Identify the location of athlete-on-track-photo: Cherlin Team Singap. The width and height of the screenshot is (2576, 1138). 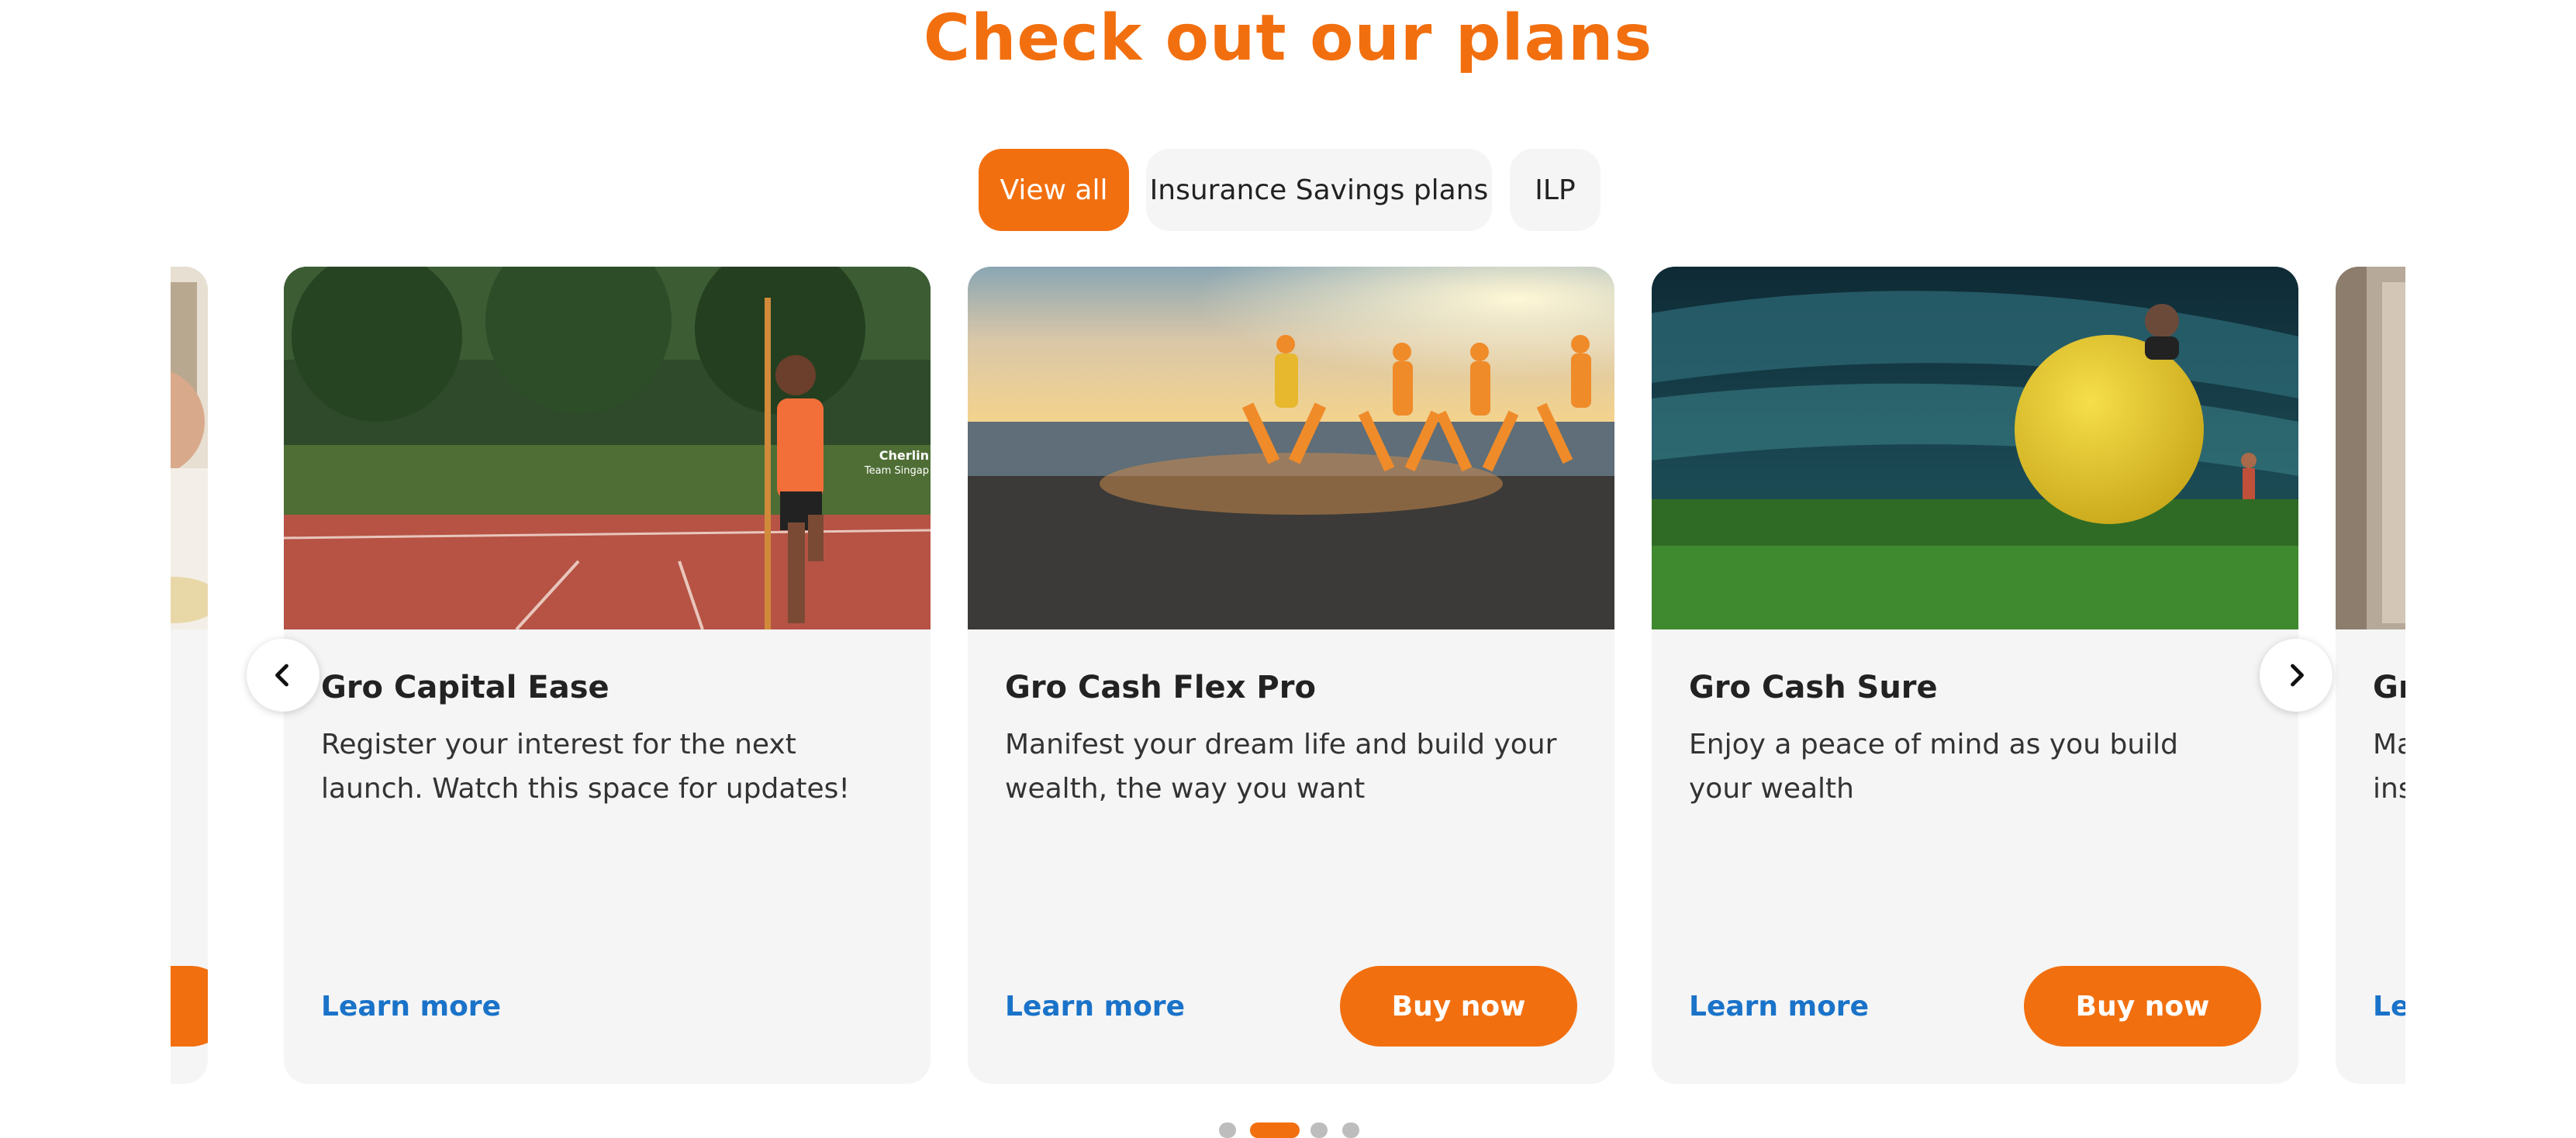
(607, 448).